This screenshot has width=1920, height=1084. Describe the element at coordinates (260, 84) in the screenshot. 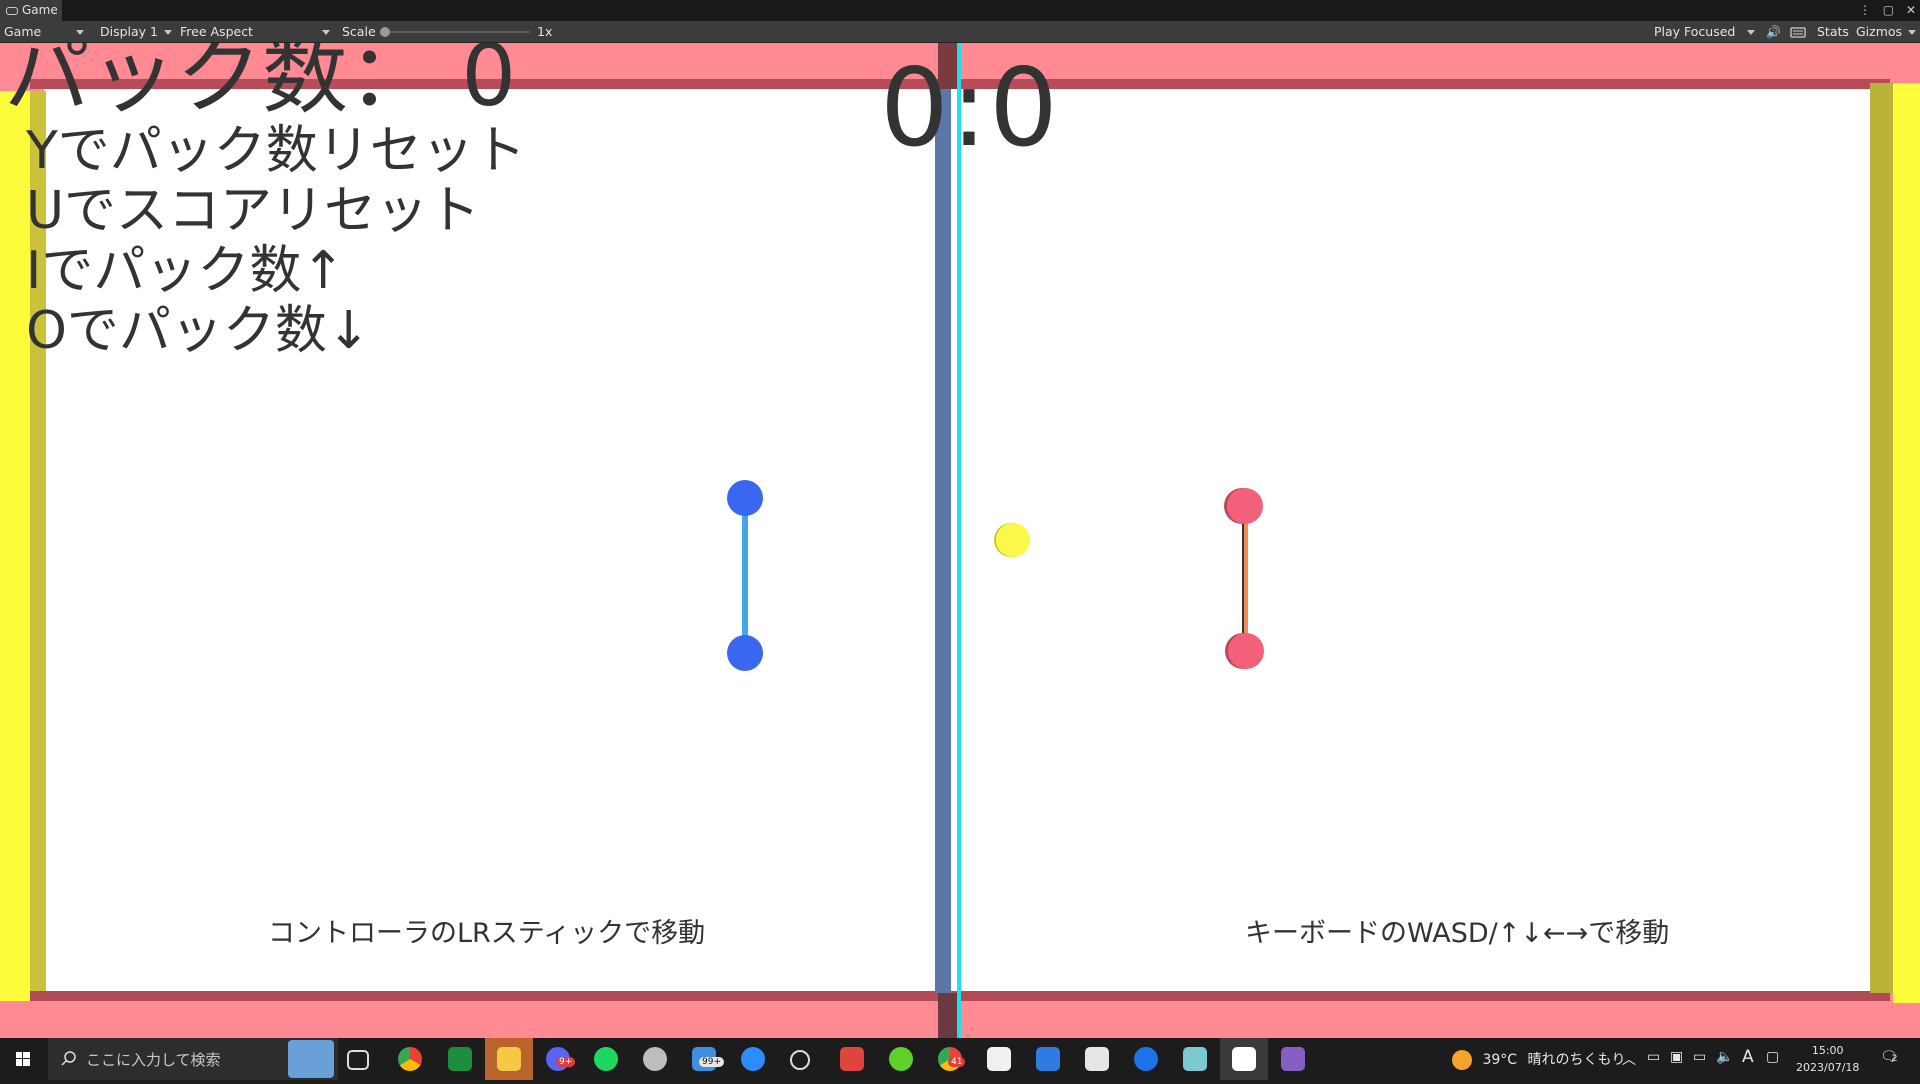

I see `puck-count-label: パック数： 0` at that location.